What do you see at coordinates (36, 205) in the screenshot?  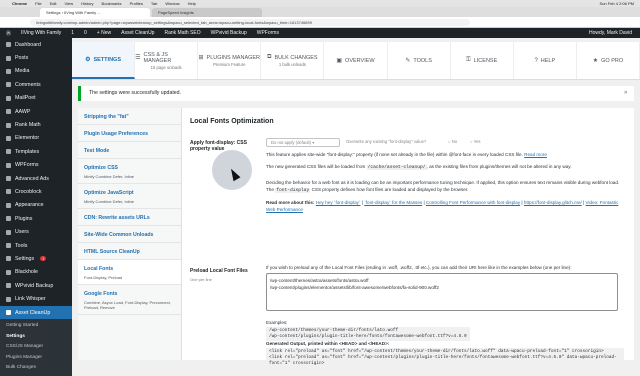 I see `sidebar-item-appearance: Appearance` at bounding box center [36, 205].